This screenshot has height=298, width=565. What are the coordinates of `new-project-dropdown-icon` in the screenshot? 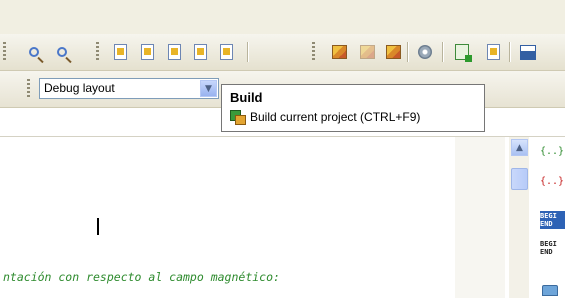 It's located at (147, 52).